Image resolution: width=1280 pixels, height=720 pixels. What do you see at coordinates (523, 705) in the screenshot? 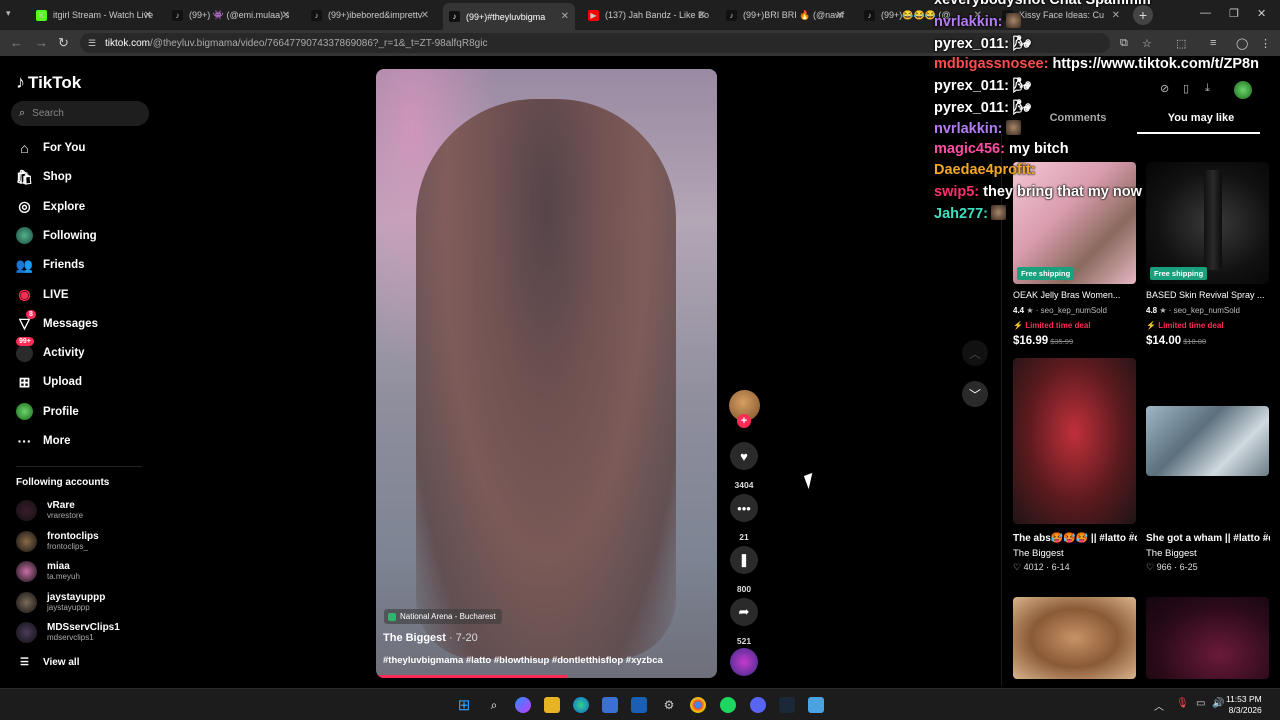
I see `copilot-icon` at bounding box center [523, 705].